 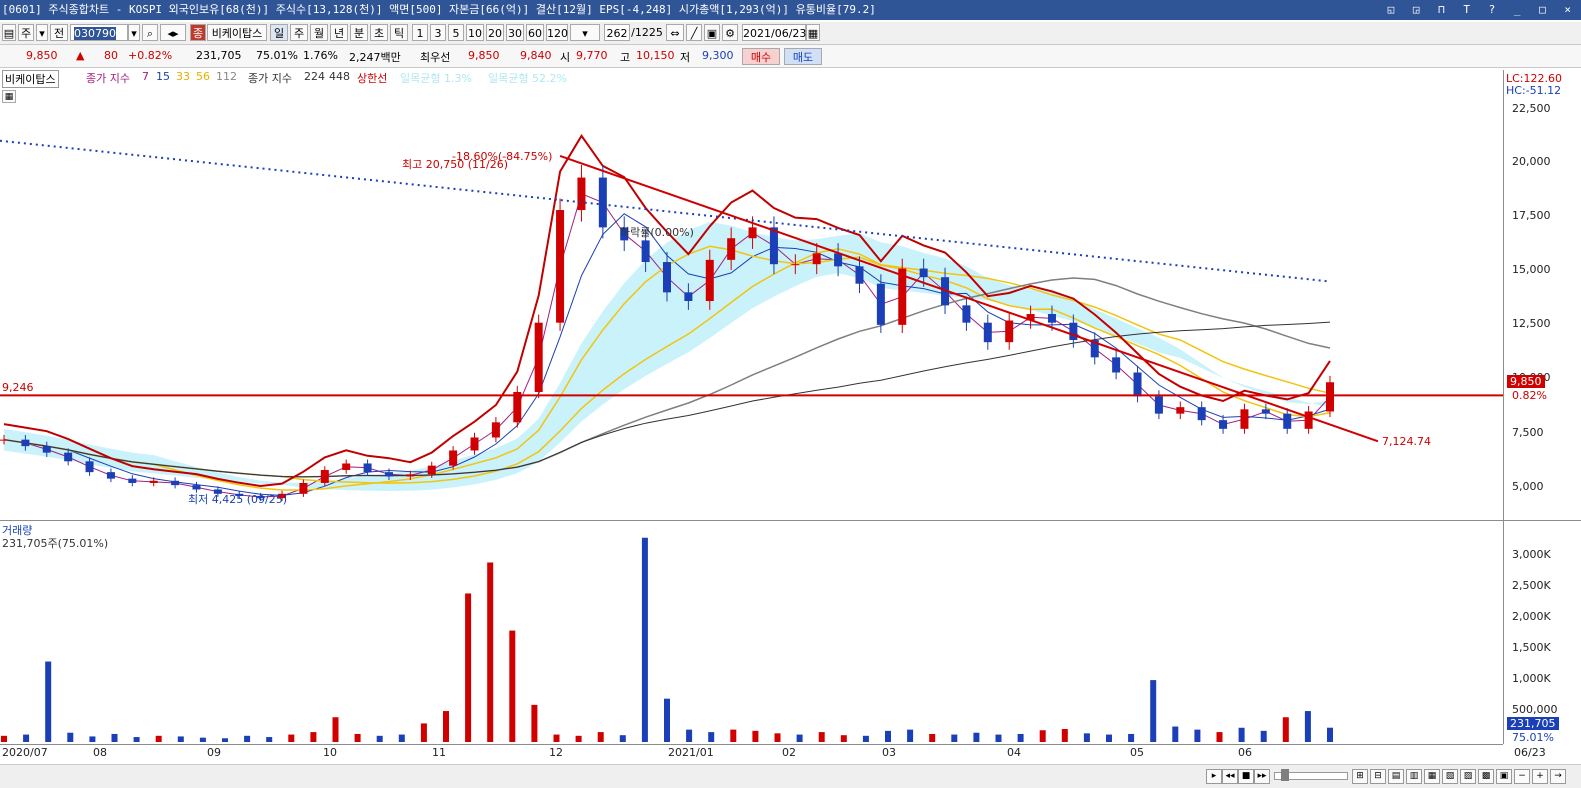 What do you see at coordinates (420, 32) in the screenshot?
I see `interval-1: 1` at bounding box center [420, 32].